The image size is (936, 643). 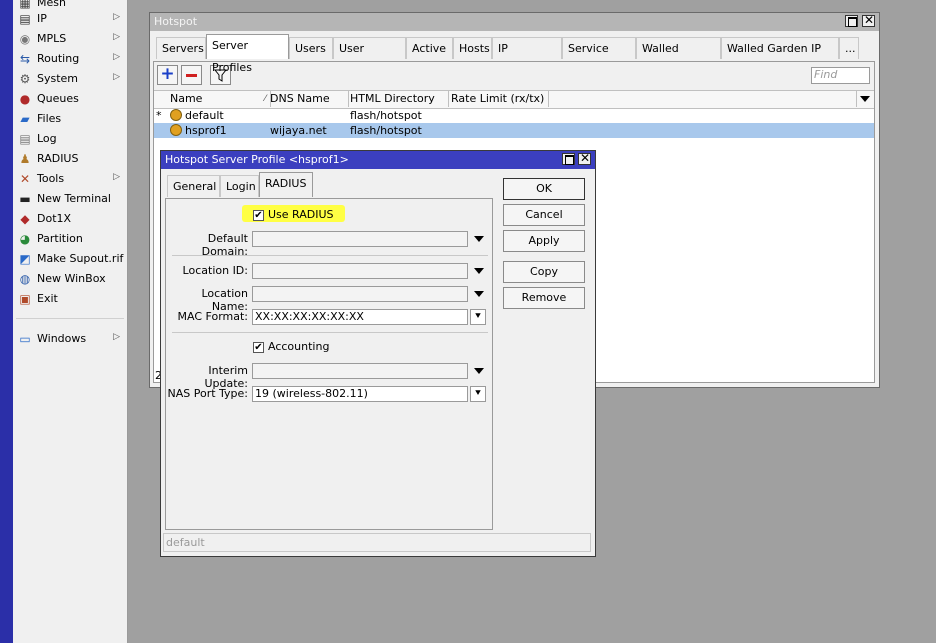 I want to click on tab-ip-bindings: IP Bindings, so click(x=527, y=57).